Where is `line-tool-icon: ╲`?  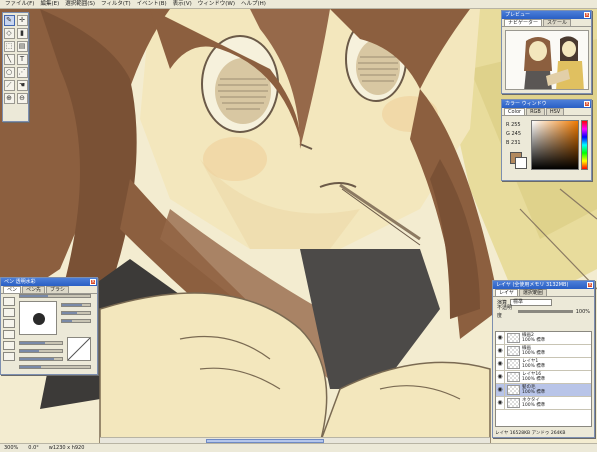 line-tool-icon: ╲ is located at coordinates (9, 59).